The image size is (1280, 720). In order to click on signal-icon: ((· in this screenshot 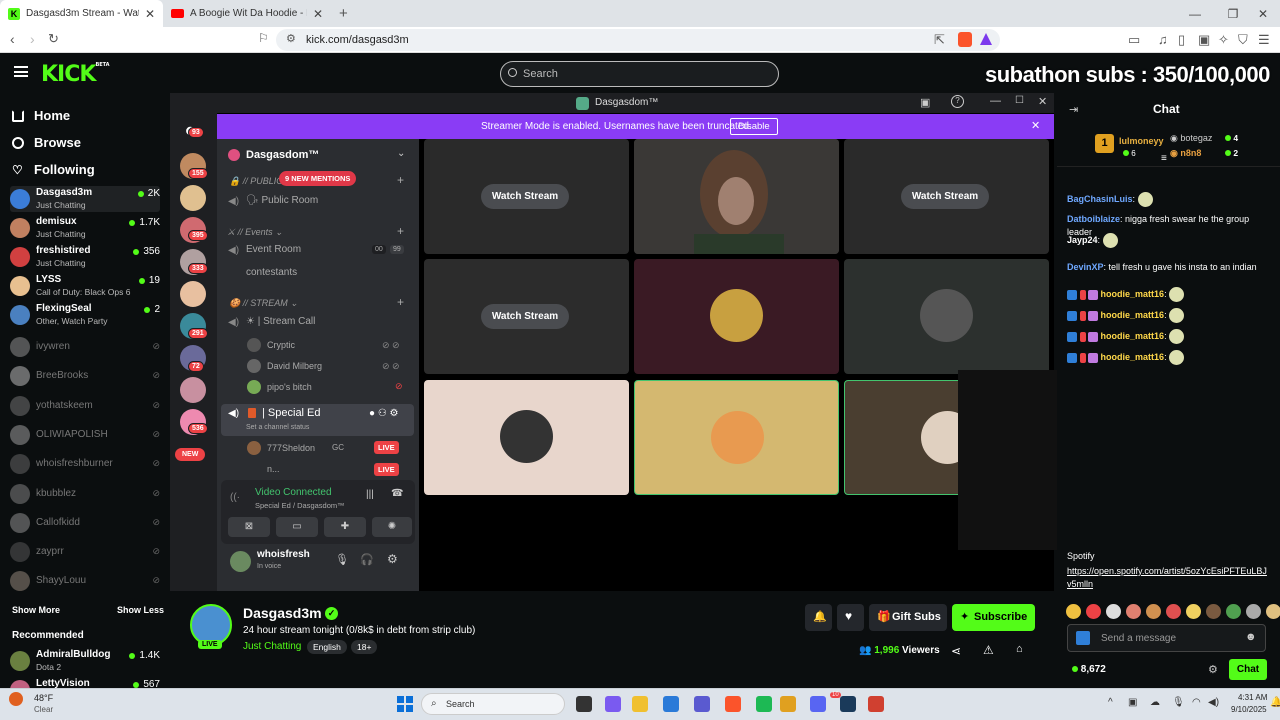, I will do `click(235, 497)`.